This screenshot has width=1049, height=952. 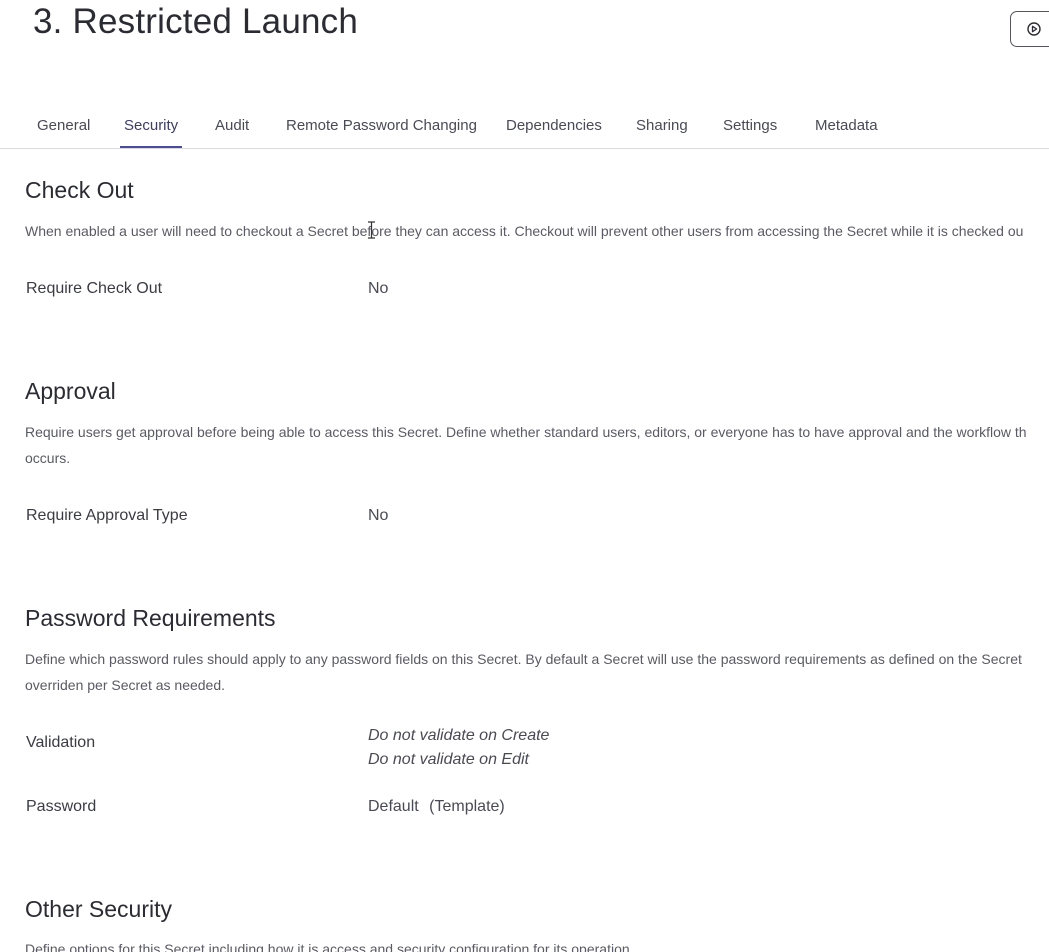 I want to click on checkout-section-title: Check Out, so click(x=79, y=190).